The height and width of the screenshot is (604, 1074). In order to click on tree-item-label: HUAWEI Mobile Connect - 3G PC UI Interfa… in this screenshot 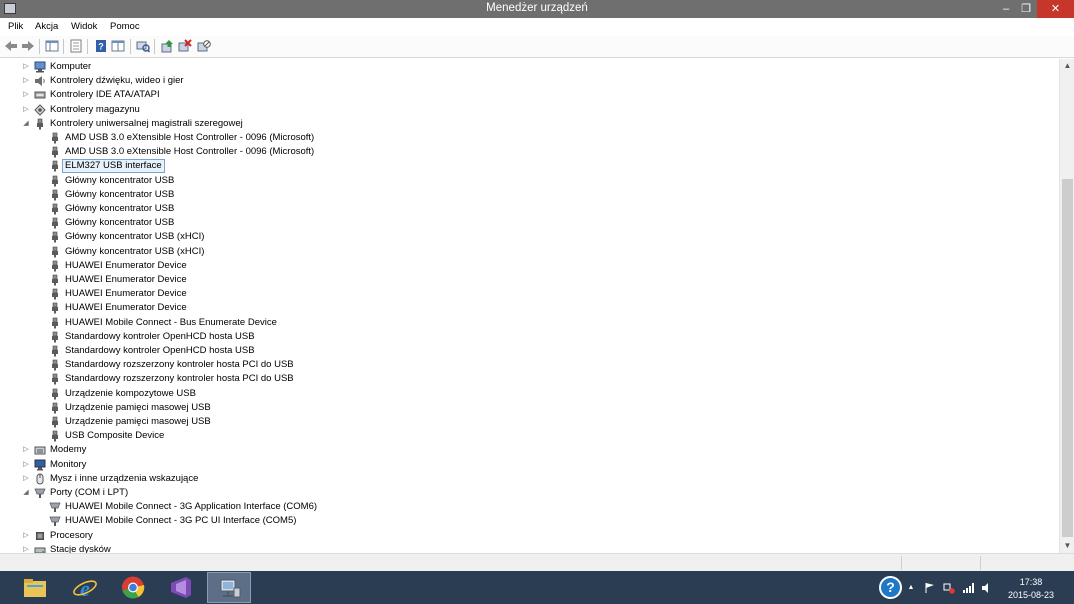, I will do `click(180, 521)`.